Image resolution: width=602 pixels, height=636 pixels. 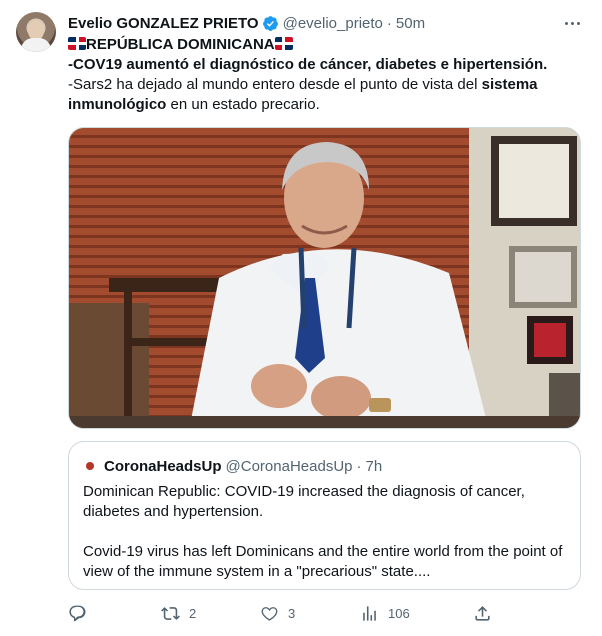 I want to click on retweet-button: 2, so click(x=178, y=613).